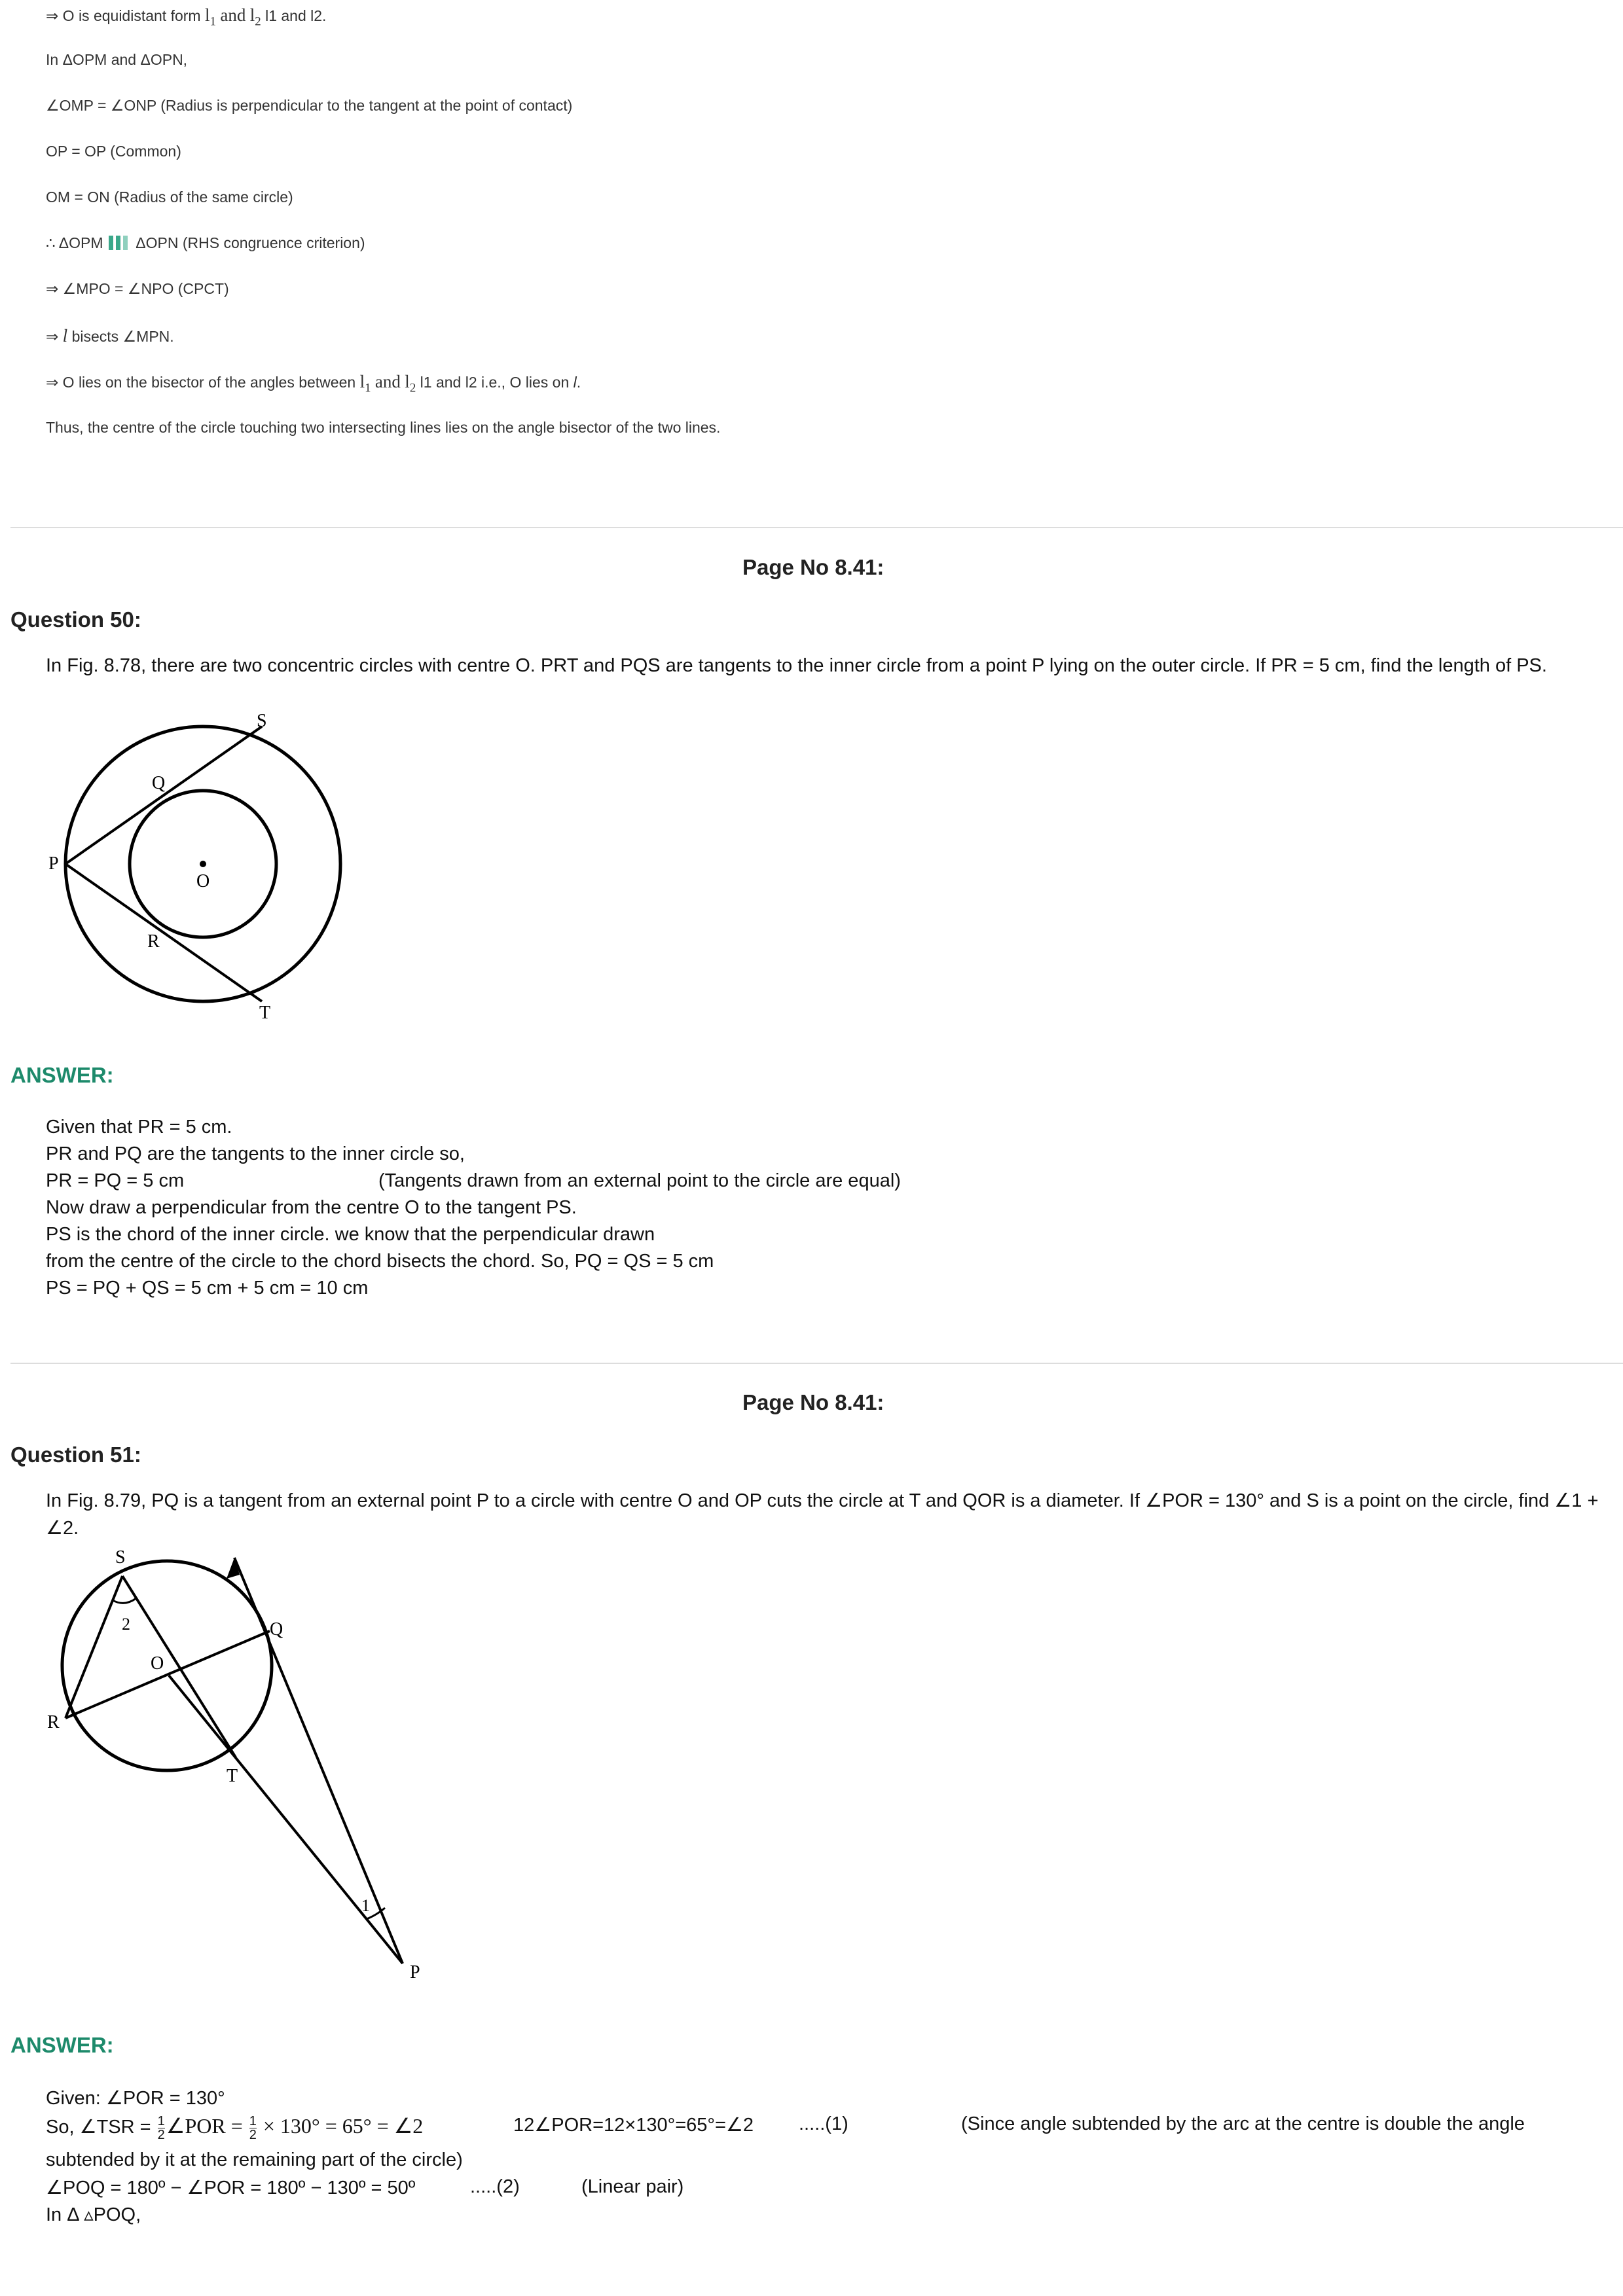 Image resolution: width=1623 pixels, height=2296 pixels. I want to click on figure-8-78: S Q P O R T, so click(195, 866).